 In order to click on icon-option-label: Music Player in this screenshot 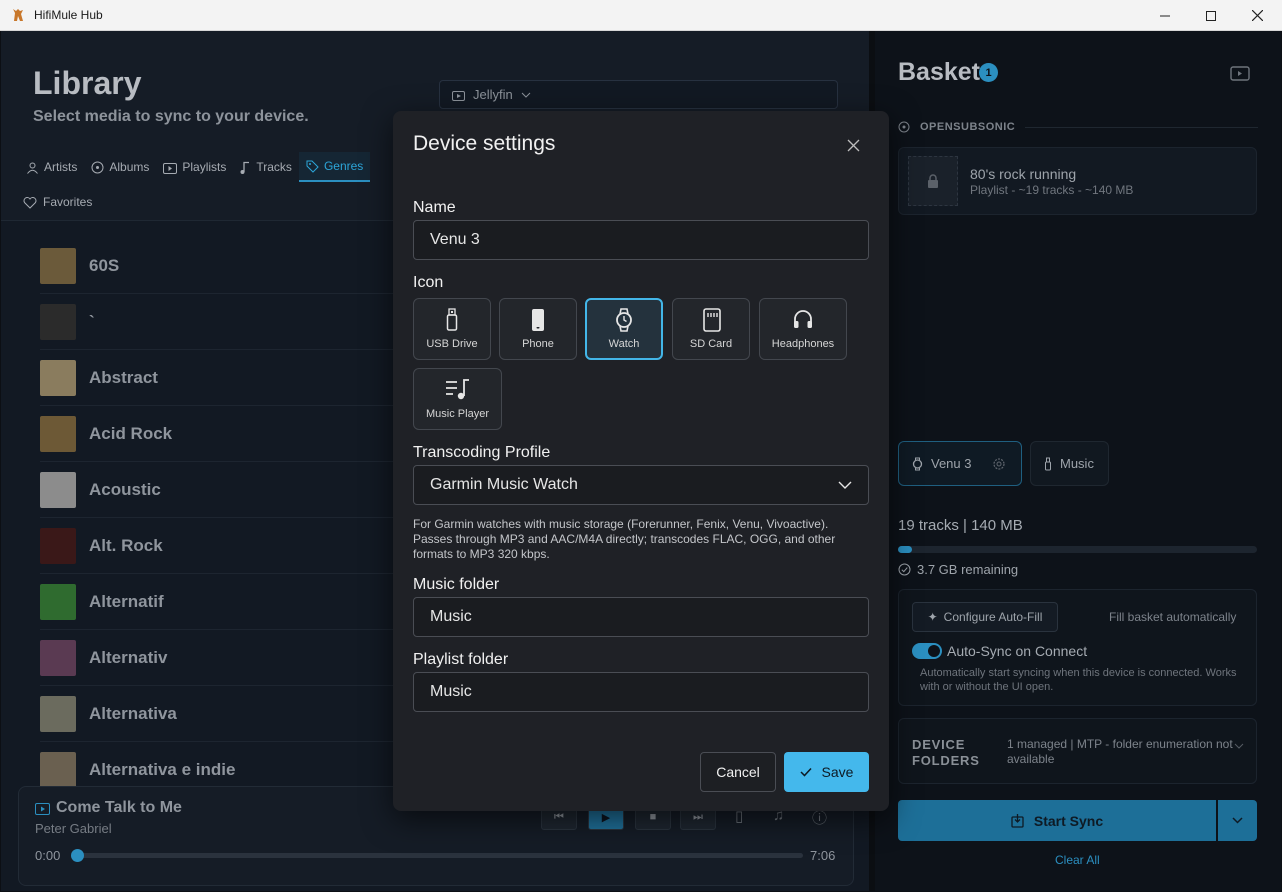, I will do `click(457, 414)`.